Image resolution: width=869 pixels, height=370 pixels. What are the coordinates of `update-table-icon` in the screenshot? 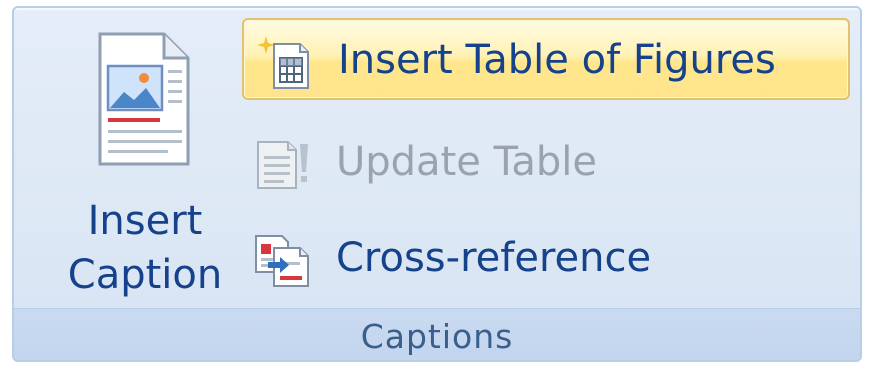 It's located at (282, 165).